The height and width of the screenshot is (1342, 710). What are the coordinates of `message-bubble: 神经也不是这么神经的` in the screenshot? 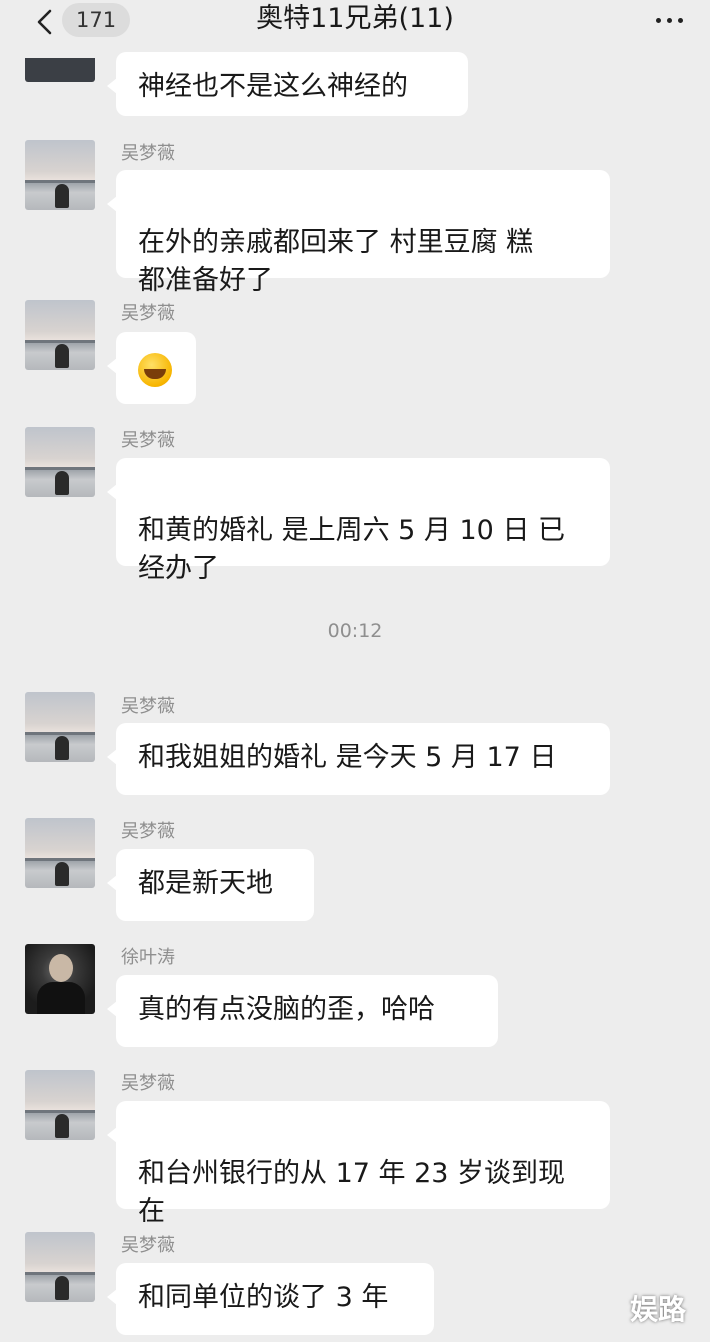 It's located at (287, 84).